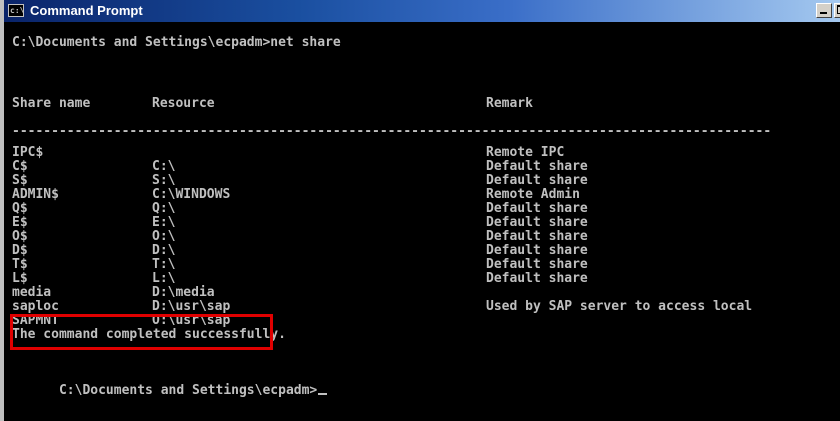  I want to click on maximize-button, so click(837, 10).